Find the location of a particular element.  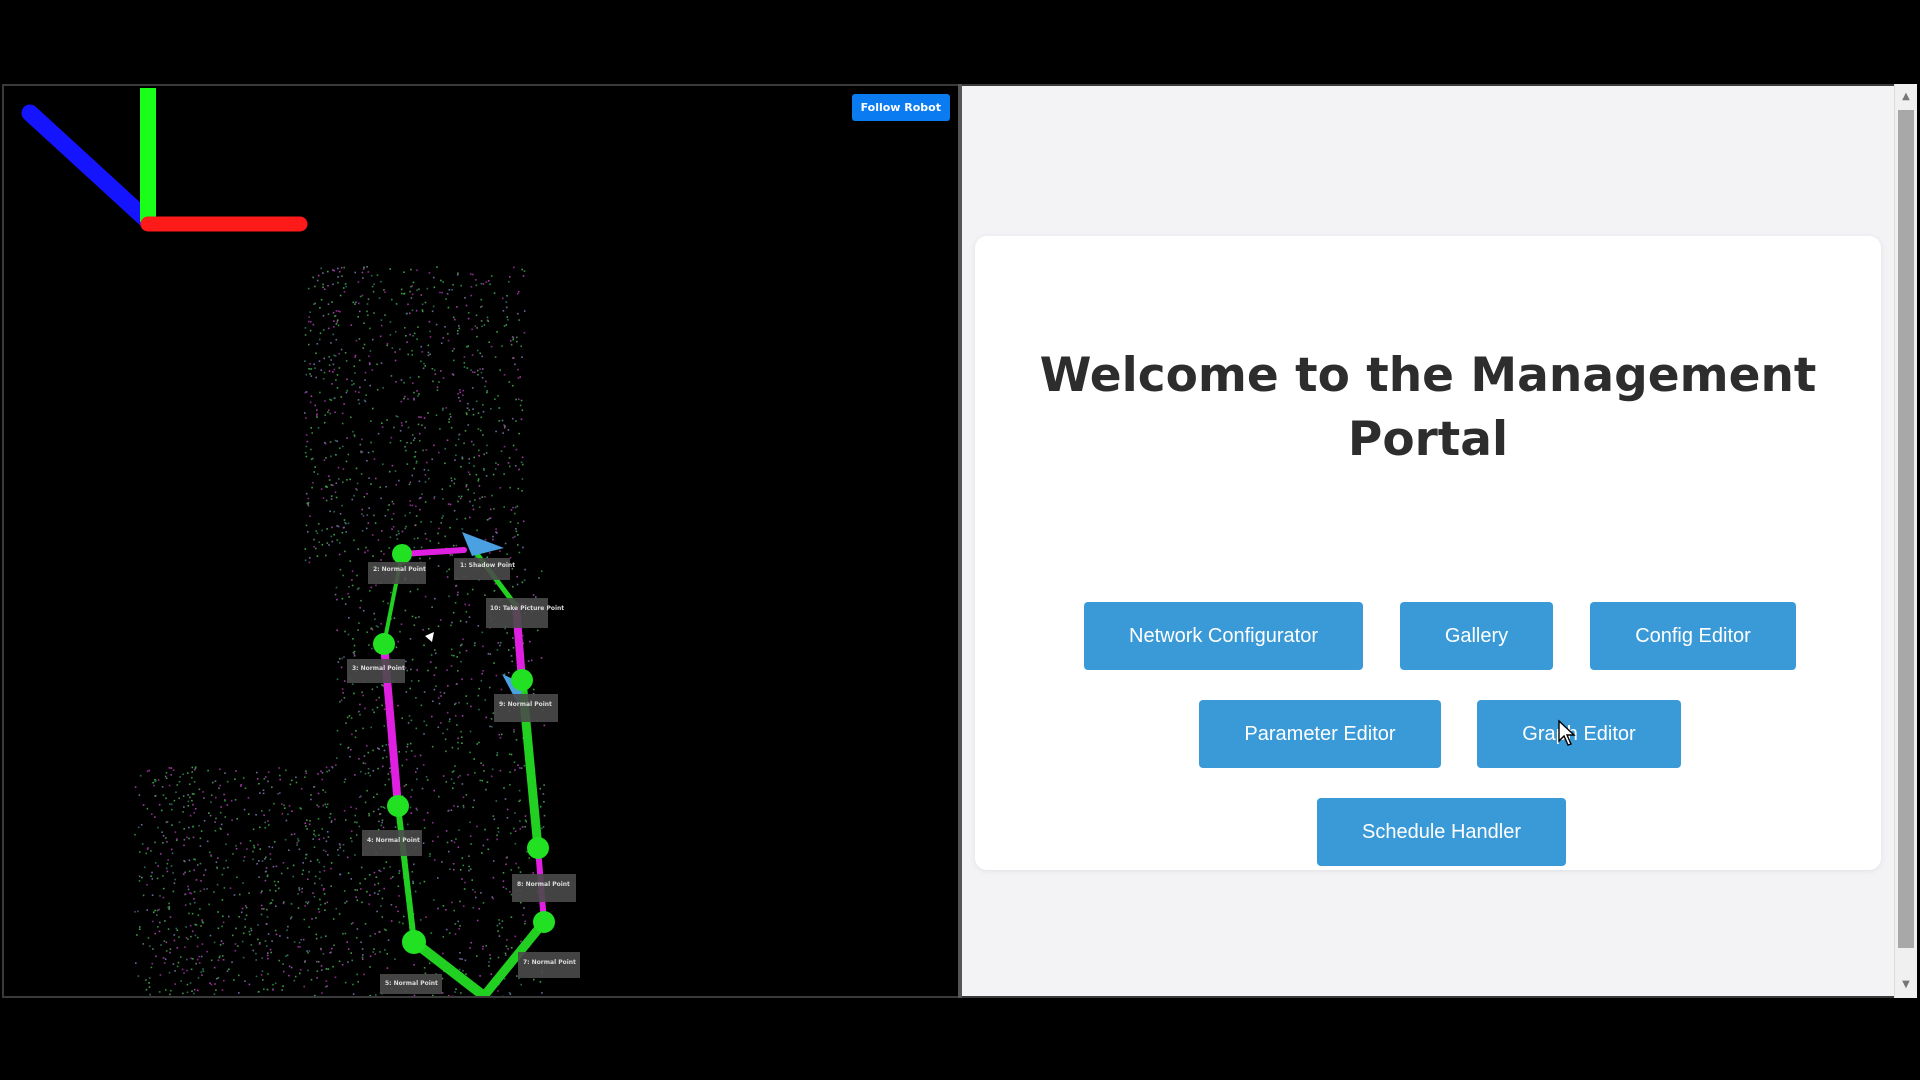

waypoint-label: 1: Shadow Point is located at coordinates (487, 565).